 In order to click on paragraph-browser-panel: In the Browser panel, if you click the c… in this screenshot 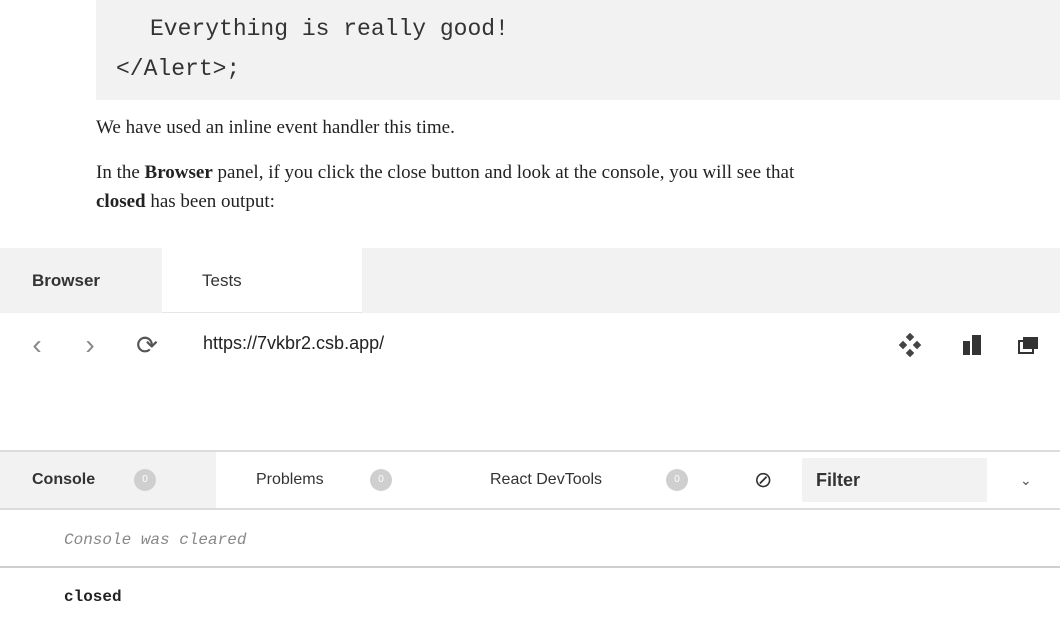, I will do `click(578, 172)`.